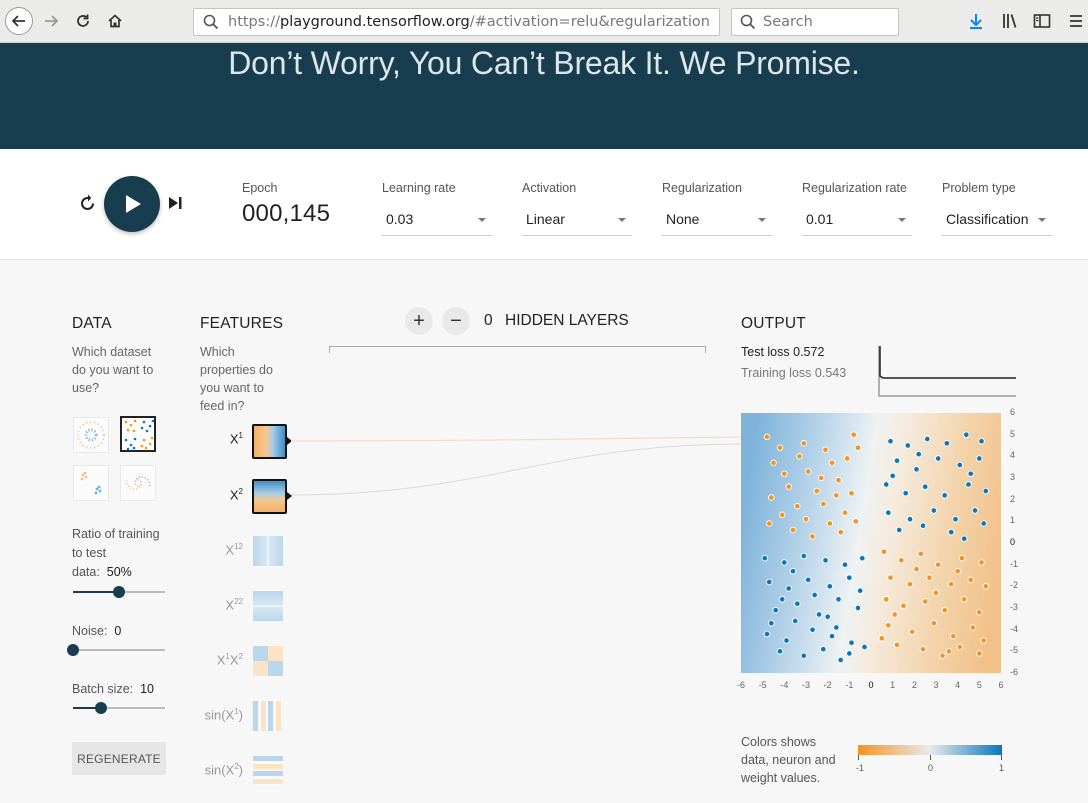 This screenshot has width=1088, height=803. Describe the element at coordinates (269, 441) in the screenshot. I see `feature-node-x1` at that location.